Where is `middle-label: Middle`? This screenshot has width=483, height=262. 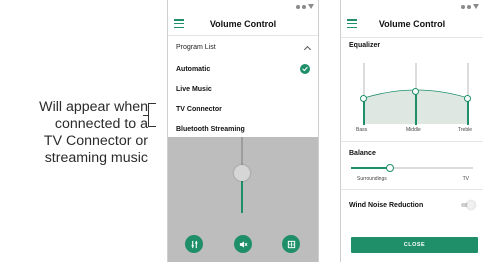
middle-label: Middle is located at coordinates (413, 130).